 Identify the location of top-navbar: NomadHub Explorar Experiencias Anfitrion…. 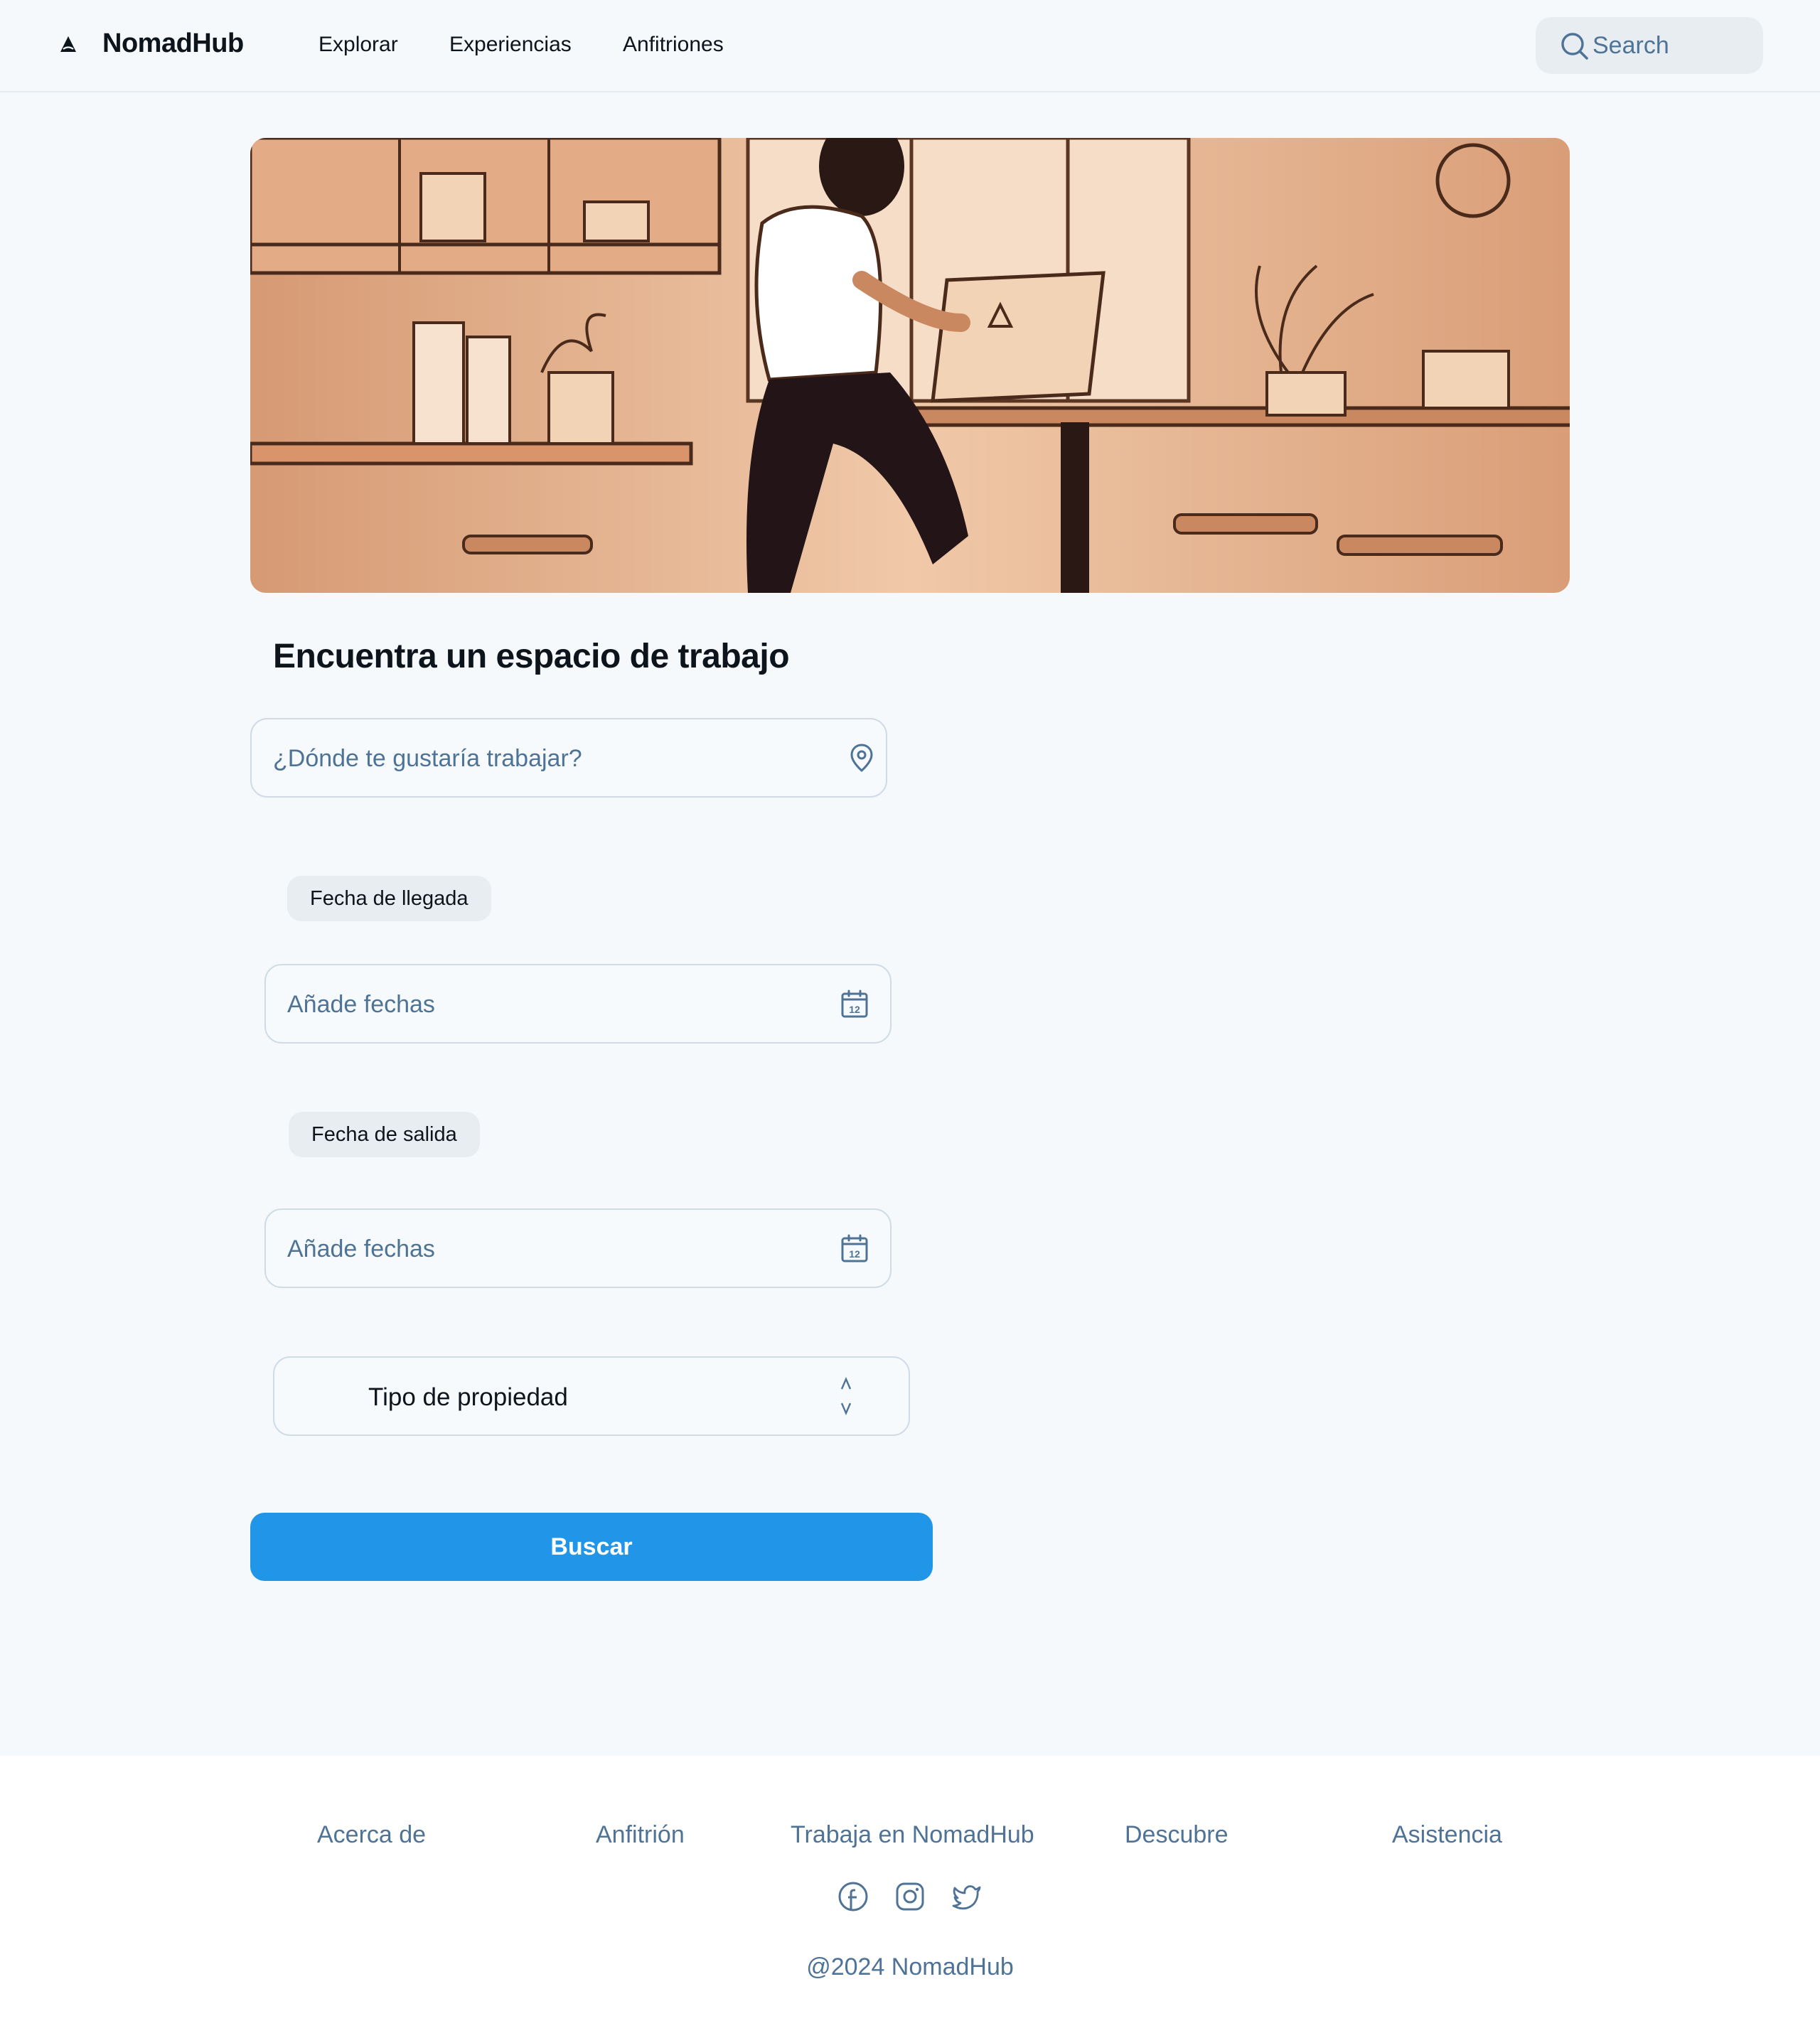
(910, 46).